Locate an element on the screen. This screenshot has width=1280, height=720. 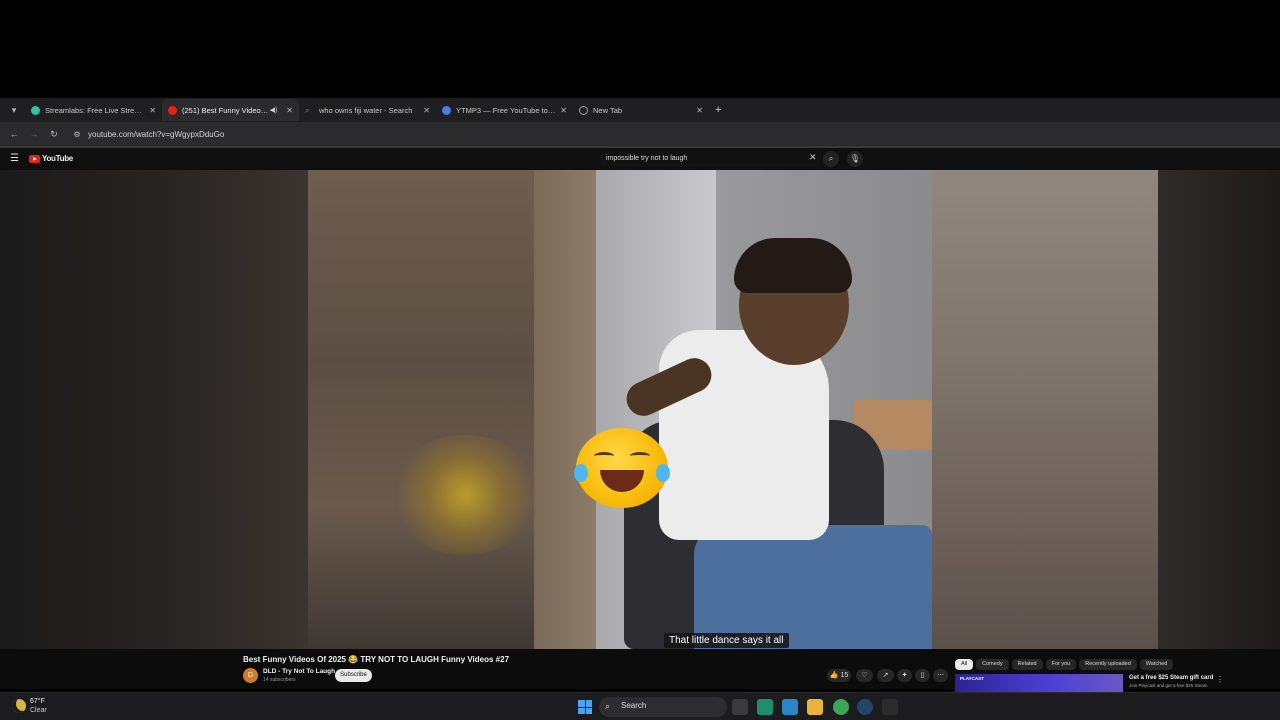
like-button: 👍 15 is located at coordinates (839, 675).